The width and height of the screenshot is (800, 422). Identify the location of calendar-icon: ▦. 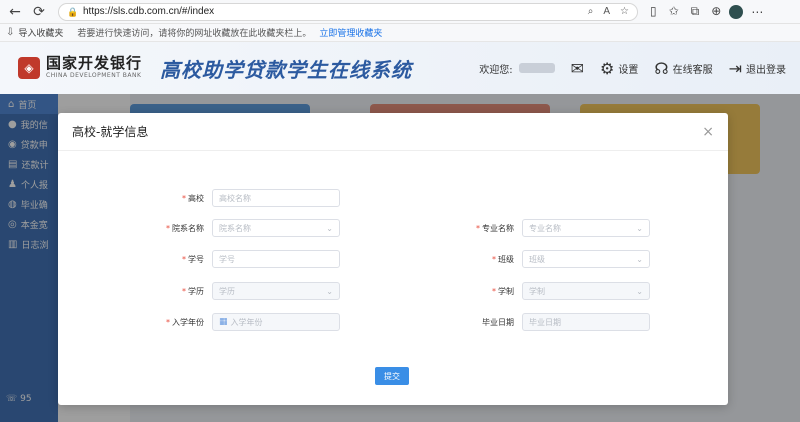
(223, 322).